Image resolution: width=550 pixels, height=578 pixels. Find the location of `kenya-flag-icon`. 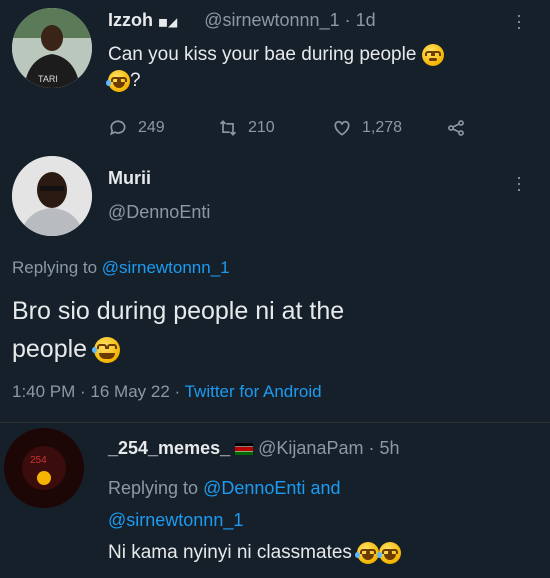

kenya-flag-icon is located at coordinates (244, 449).